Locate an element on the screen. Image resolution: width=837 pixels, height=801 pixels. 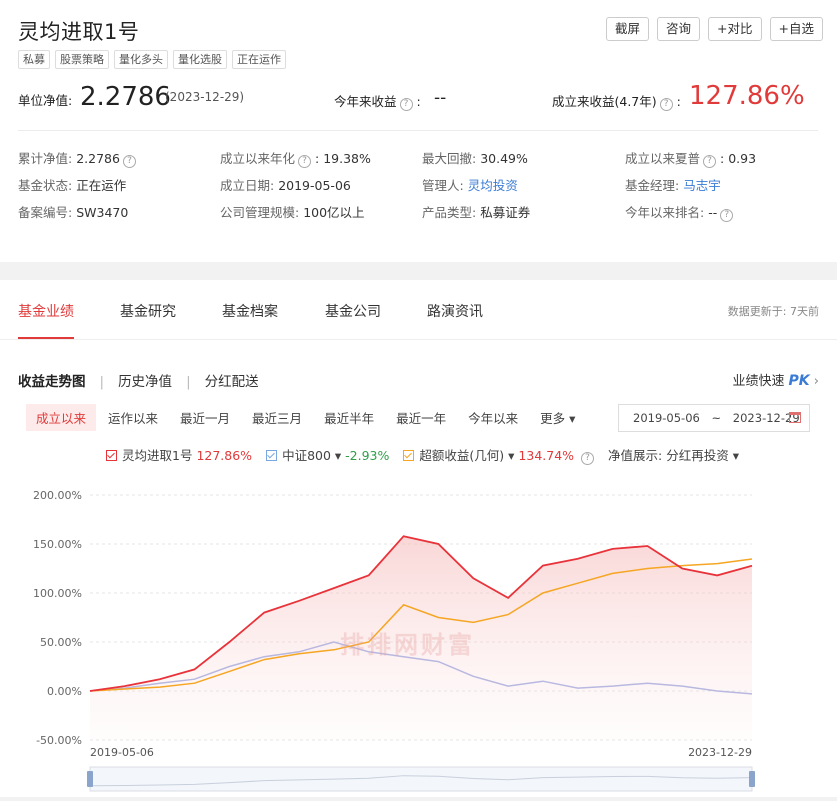
range-more: 更多 ▾ is located at coordinates (557, 417).